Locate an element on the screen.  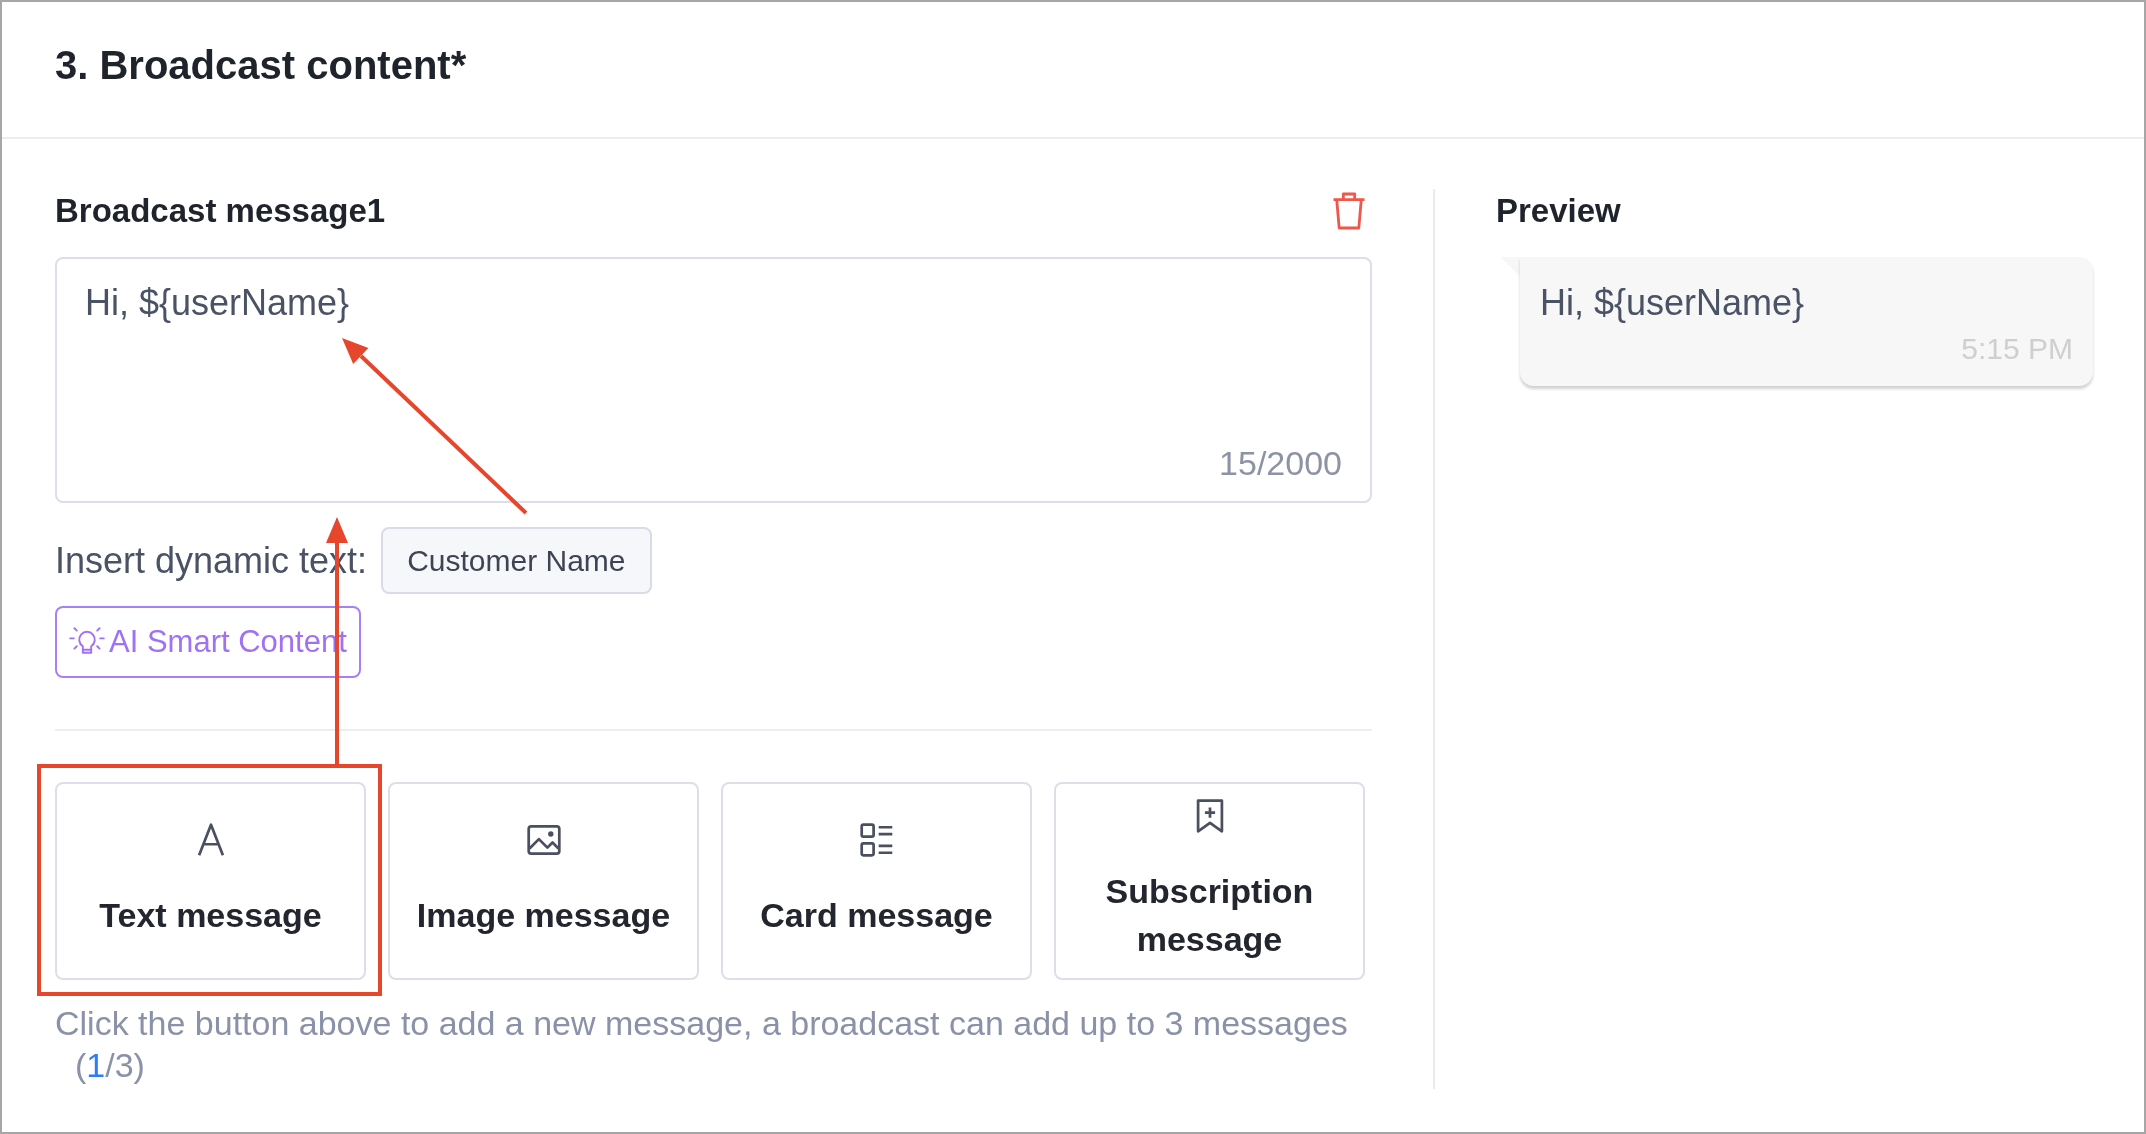
section-title: 3. Broadcast content* is located at coordinates (261, 65).